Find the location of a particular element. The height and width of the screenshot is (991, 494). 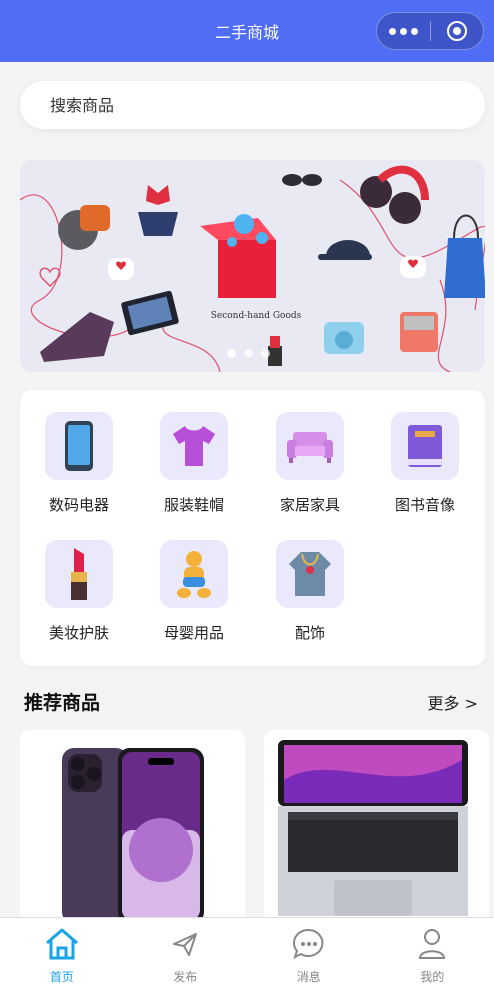

category-label: 数码电器 is located at coordinates (78, 505).